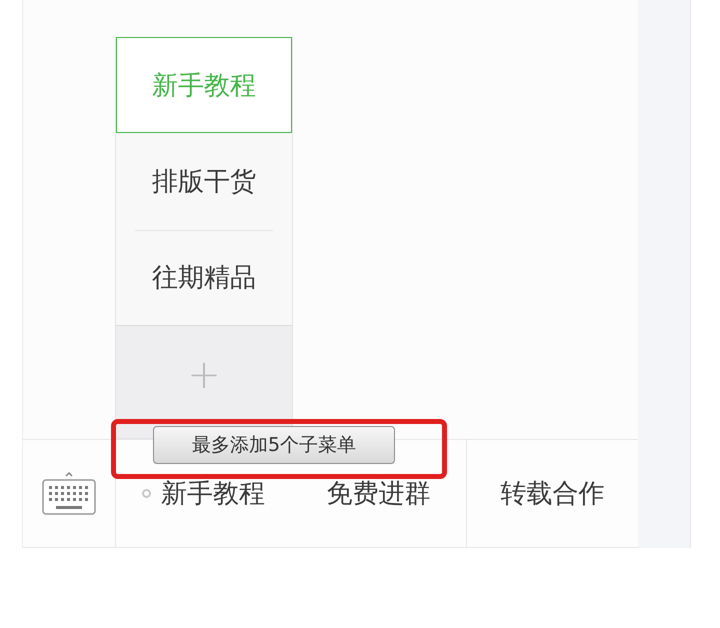 The height and width of the screenshot is (628, 720). What do you see at coordinates (204, 181) in the screenshot?
I see `submenu-item: 排版干货` at bounding box center [204, 181].